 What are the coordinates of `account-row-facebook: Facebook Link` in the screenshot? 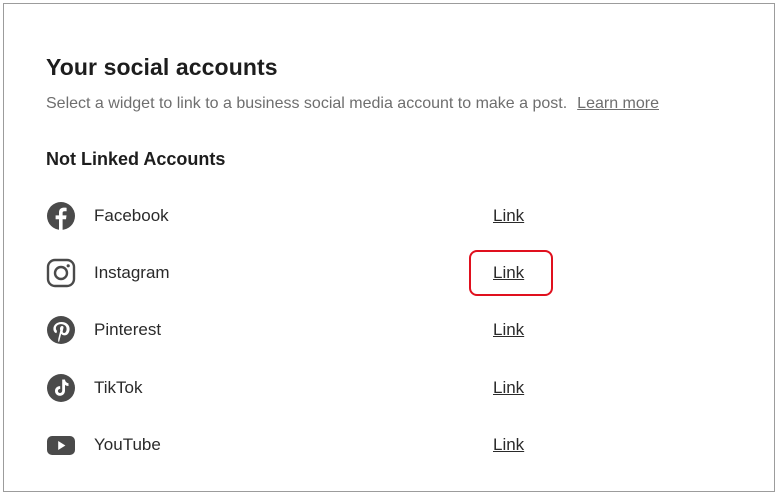 It's located at (296, 217).